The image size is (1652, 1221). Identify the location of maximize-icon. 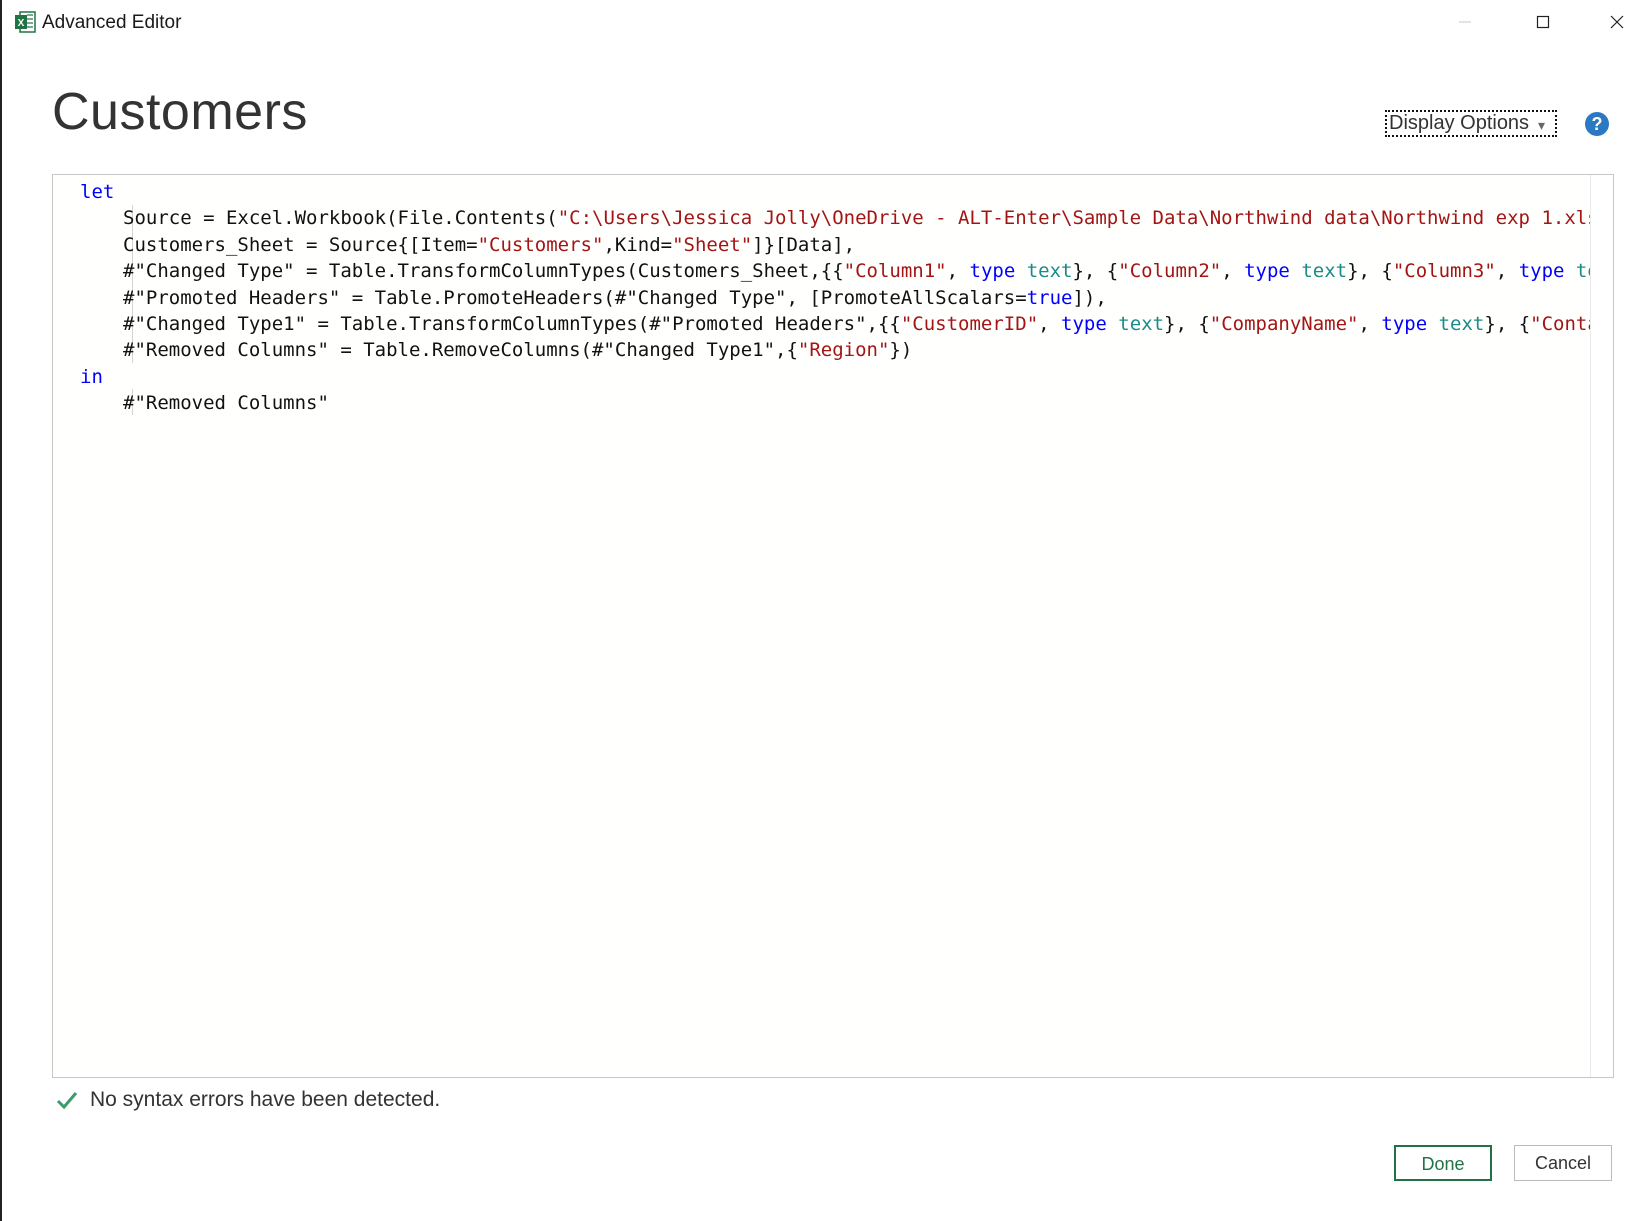
(1543, 22).